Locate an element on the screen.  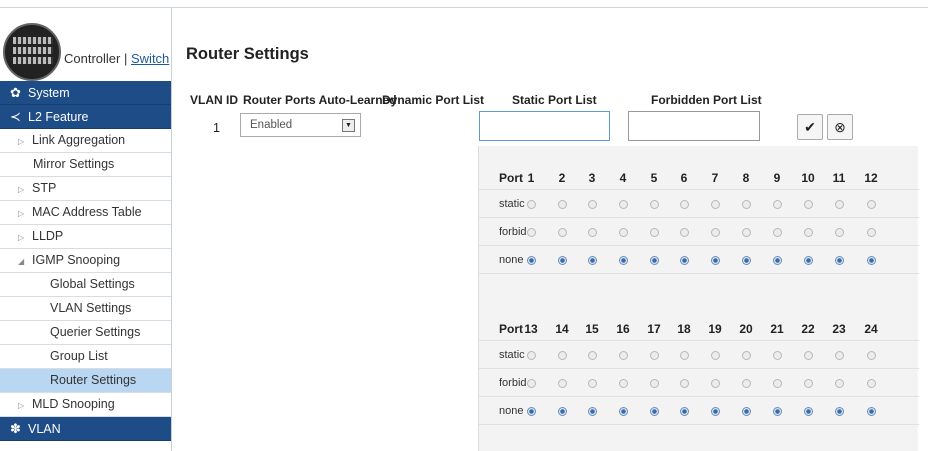
port-14-static-radio is located at coordinates (562, 355).